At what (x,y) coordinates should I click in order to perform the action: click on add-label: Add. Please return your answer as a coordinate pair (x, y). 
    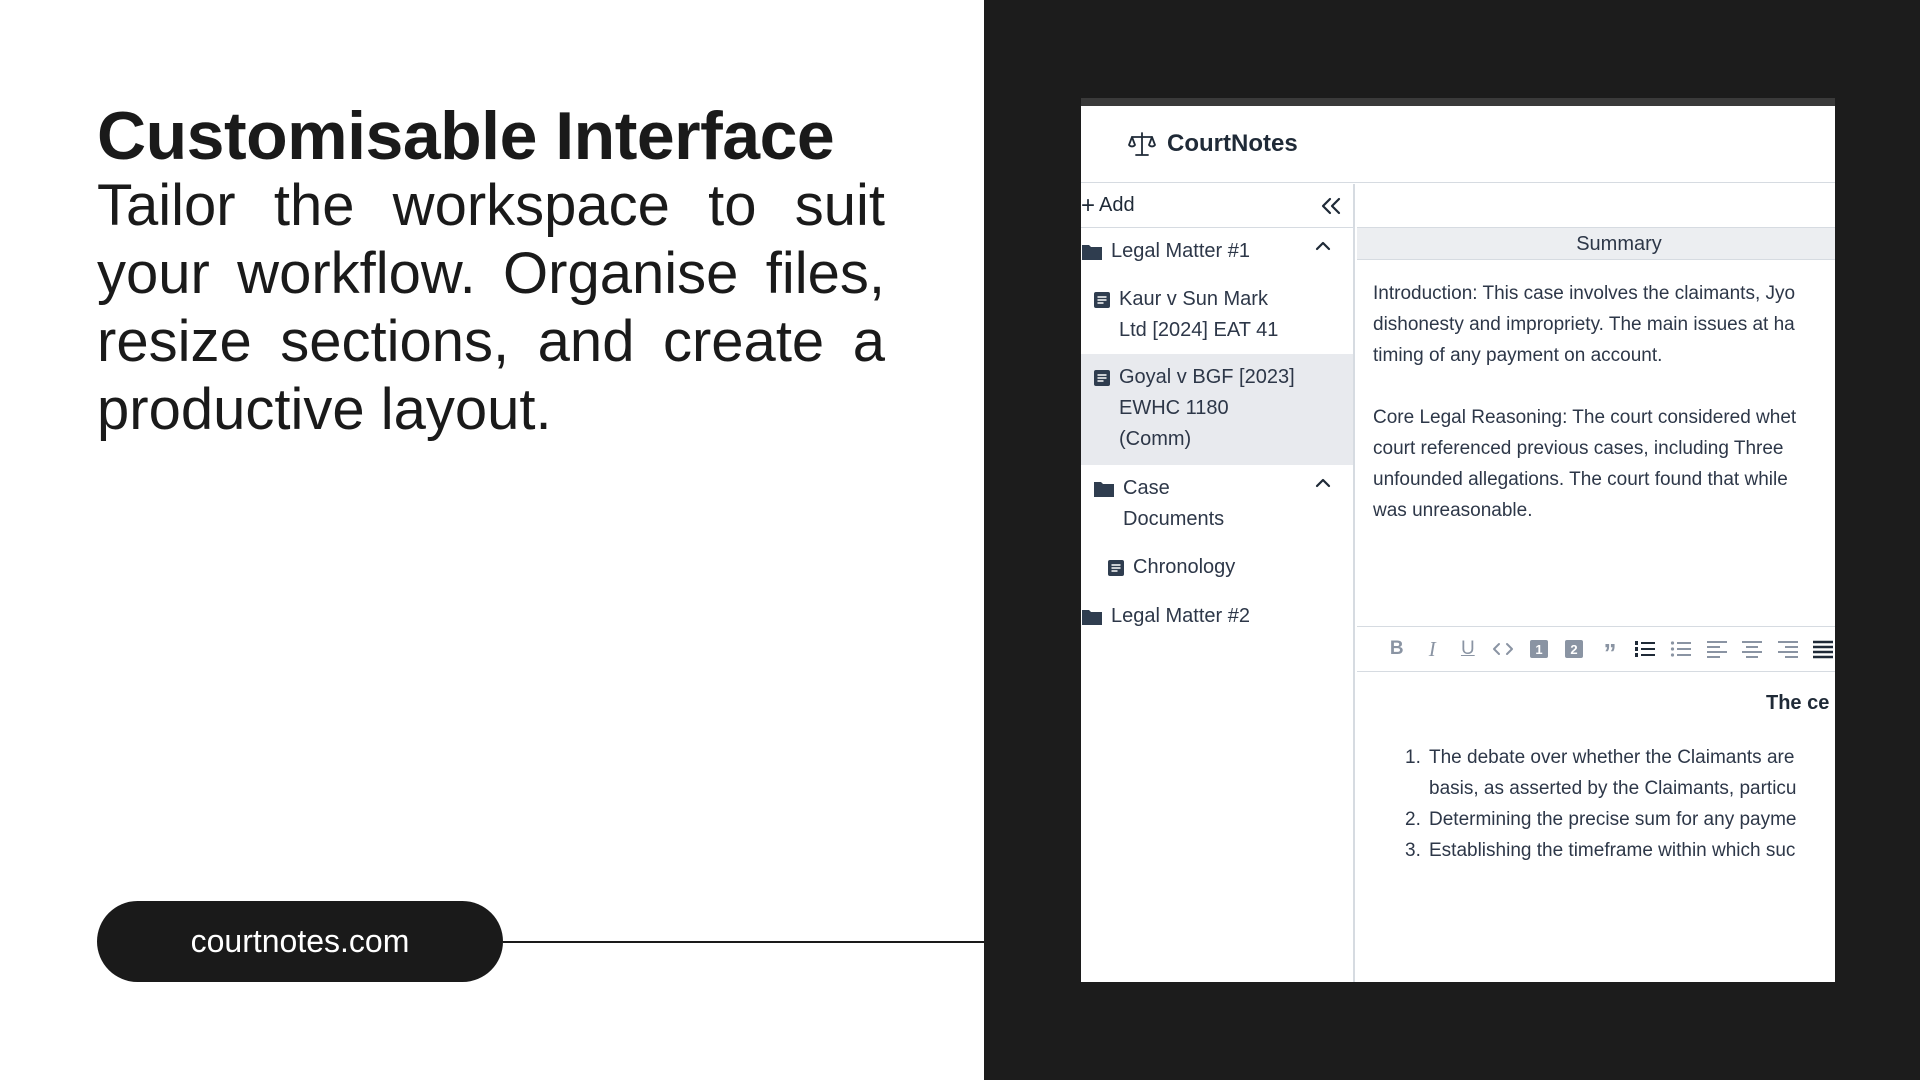
    Looking at the image, I should click on (1117, 205).